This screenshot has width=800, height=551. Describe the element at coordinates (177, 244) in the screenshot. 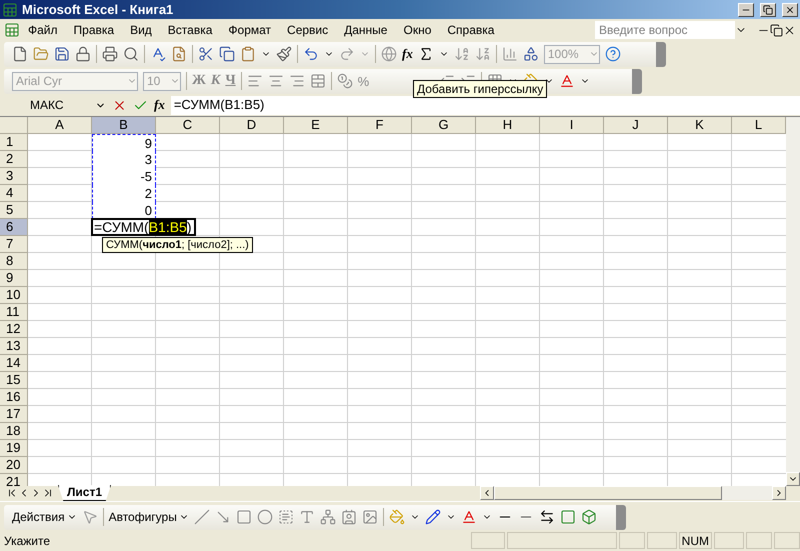

I see `function-hint: СУММ(число1; [число2]; ...)` at that location.